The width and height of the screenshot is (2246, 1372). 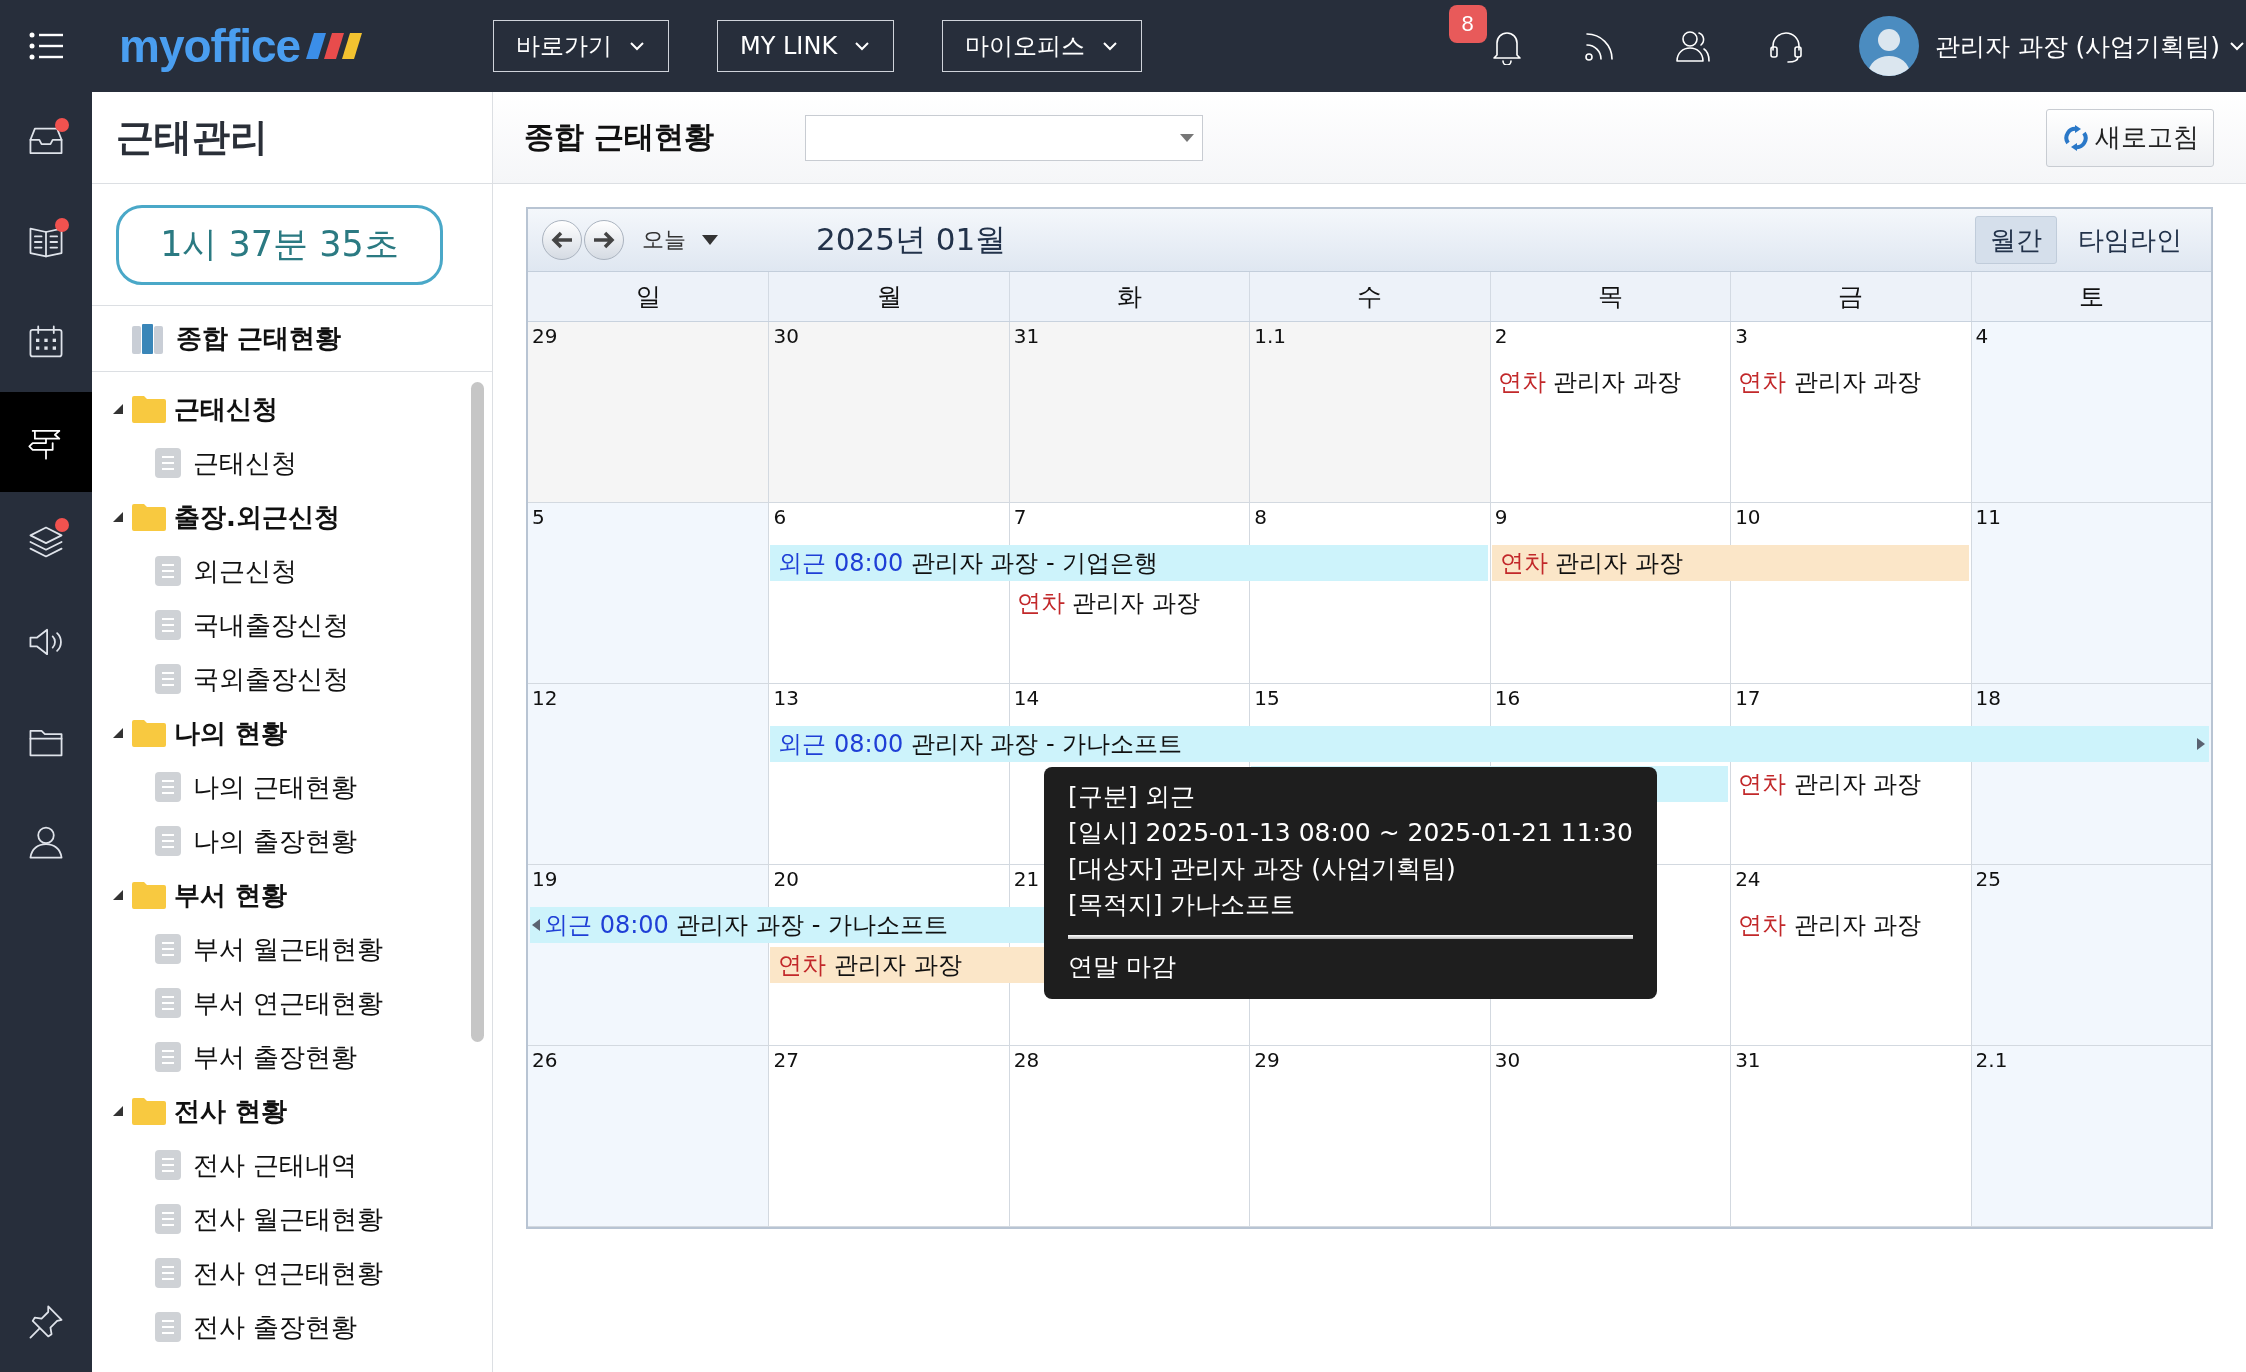 I want to click on tree-item-label: 전사 출장현황, so click(x=275, y=1327).